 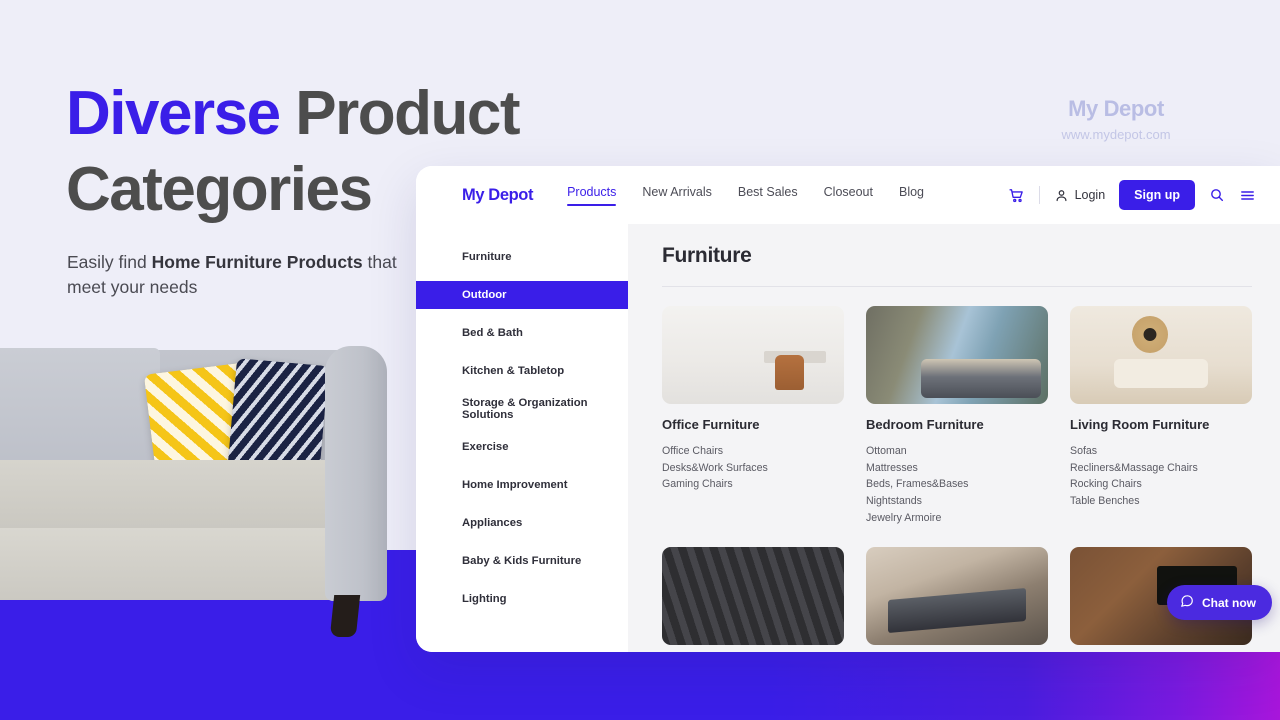 I want to click on card-title: Office Furniture, so click(x=753, y=424).